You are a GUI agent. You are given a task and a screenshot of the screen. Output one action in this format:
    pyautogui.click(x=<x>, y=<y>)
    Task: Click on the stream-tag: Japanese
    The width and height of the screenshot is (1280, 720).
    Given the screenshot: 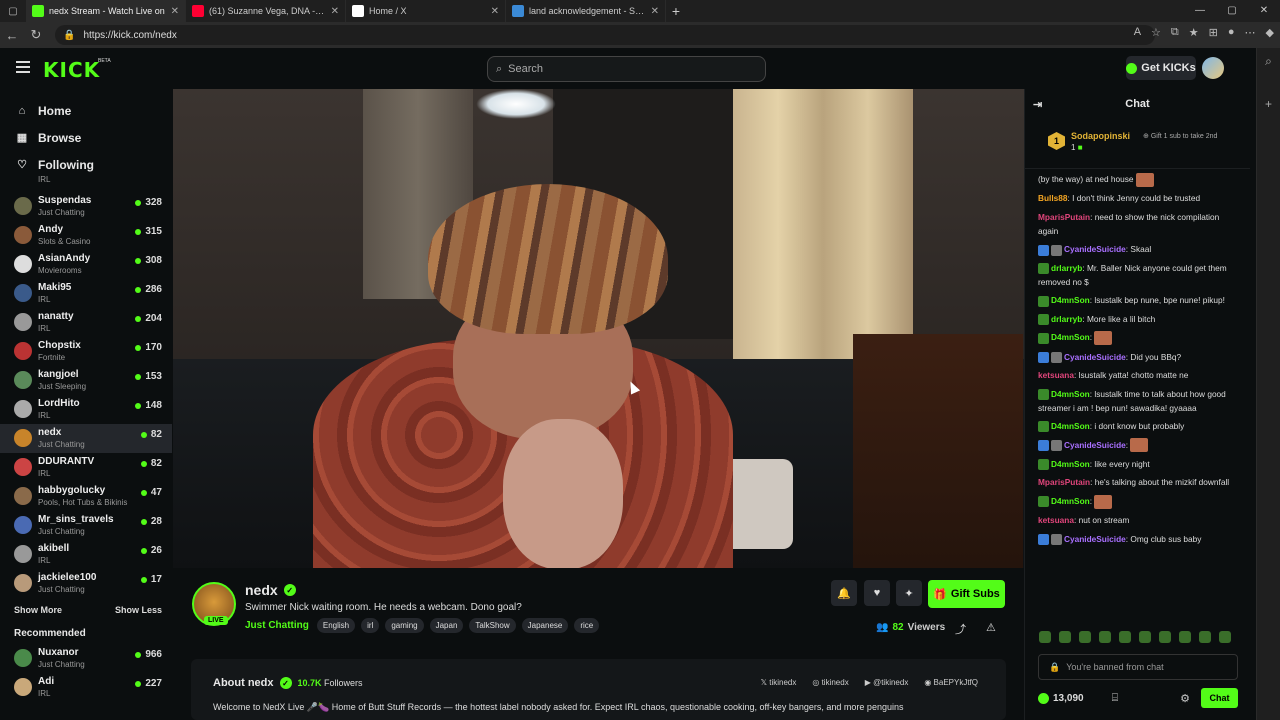 What is the action you would take?
    pyautogui.click(x=545, y=625)
    